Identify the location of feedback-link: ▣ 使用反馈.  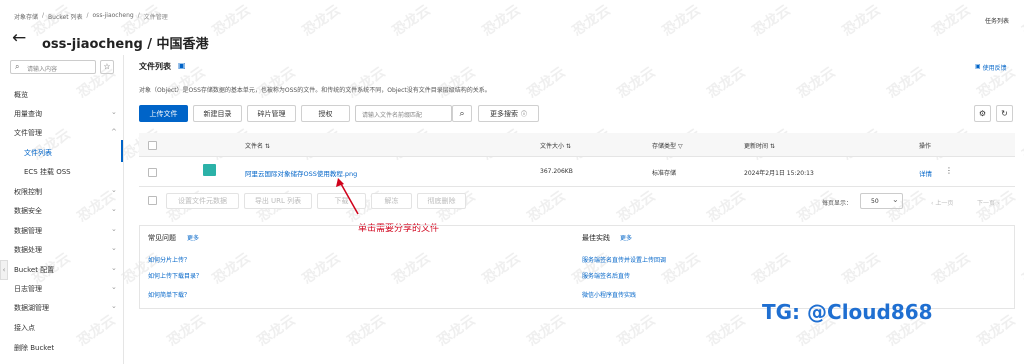
(991, 67).